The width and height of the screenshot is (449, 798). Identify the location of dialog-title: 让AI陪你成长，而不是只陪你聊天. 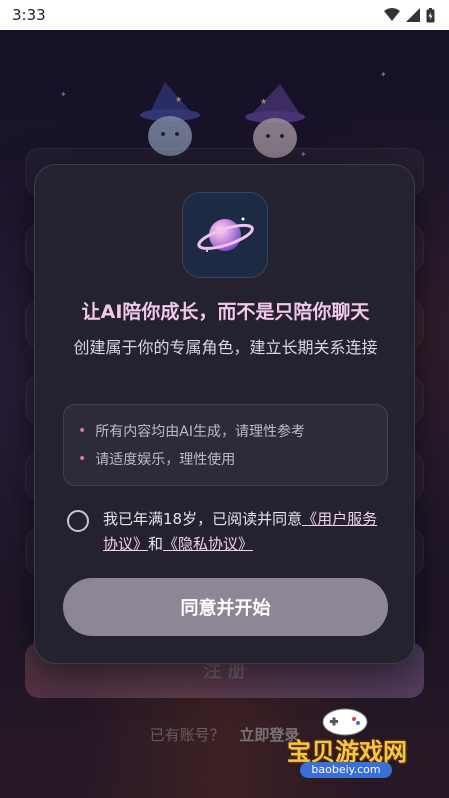
(225, 312).